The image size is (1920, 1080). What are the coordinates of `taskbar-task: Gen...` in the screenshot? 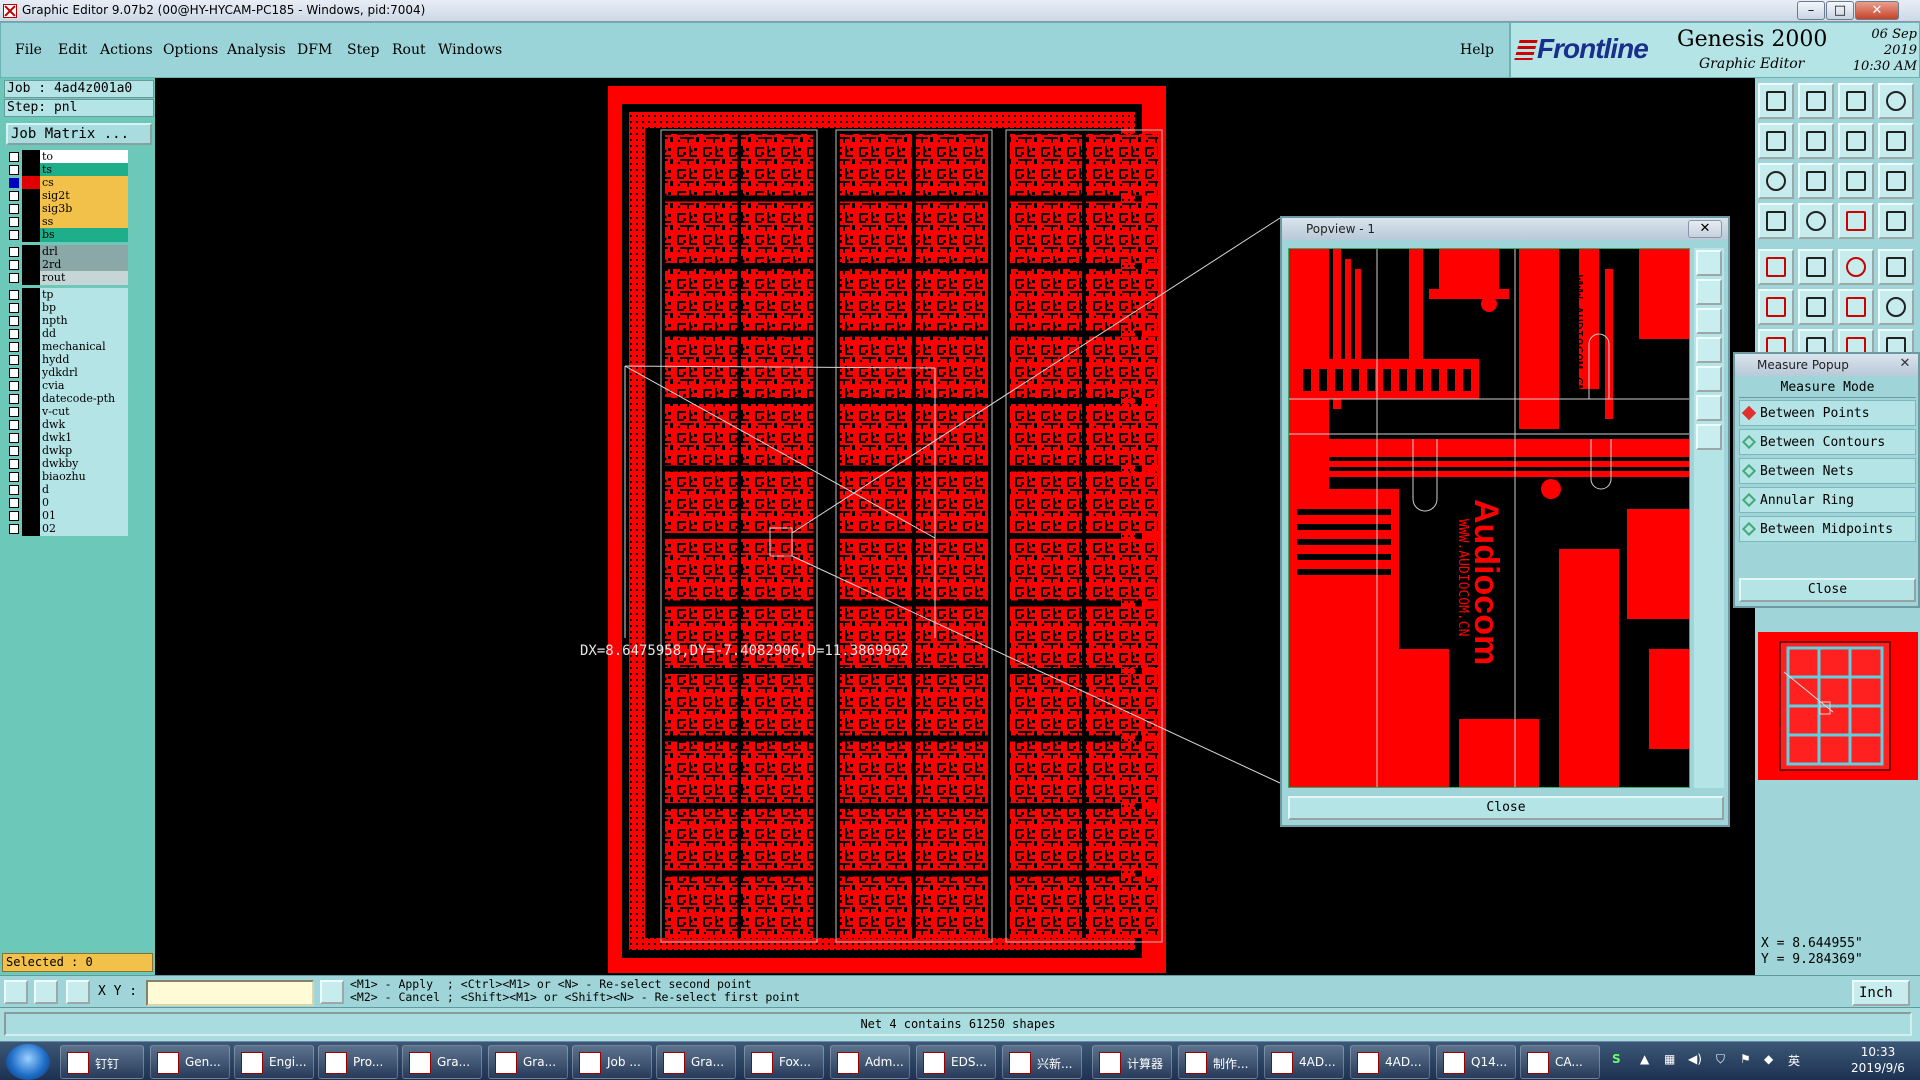 It's located at (190, 1062).